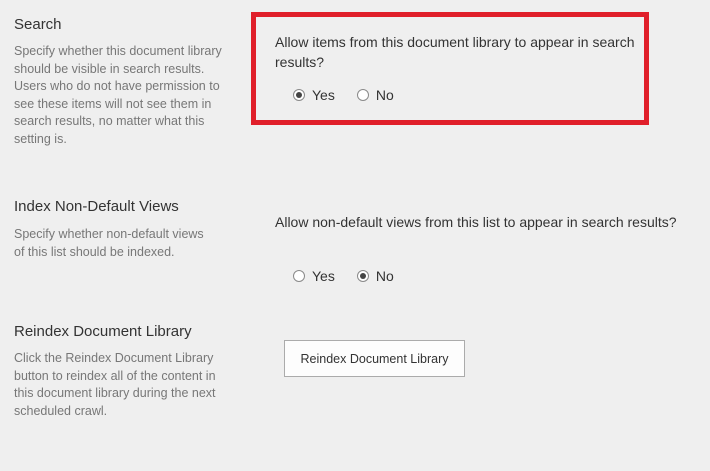 Image resolution: width=710 pixels, height=471 pixels. Describe the element at coordinates (103, 331) in the screenshot. I see `reindex-section-title: Reindex Document Library` at that location.